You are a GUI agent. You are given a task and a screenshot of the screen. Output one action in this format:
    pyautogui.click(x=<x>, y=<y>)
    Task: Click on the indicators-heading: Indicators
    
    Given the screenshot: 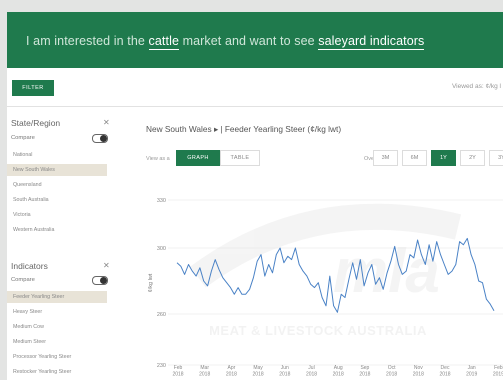 What is the action you would take?
    pyautogui.click(x=29, y=266)
    